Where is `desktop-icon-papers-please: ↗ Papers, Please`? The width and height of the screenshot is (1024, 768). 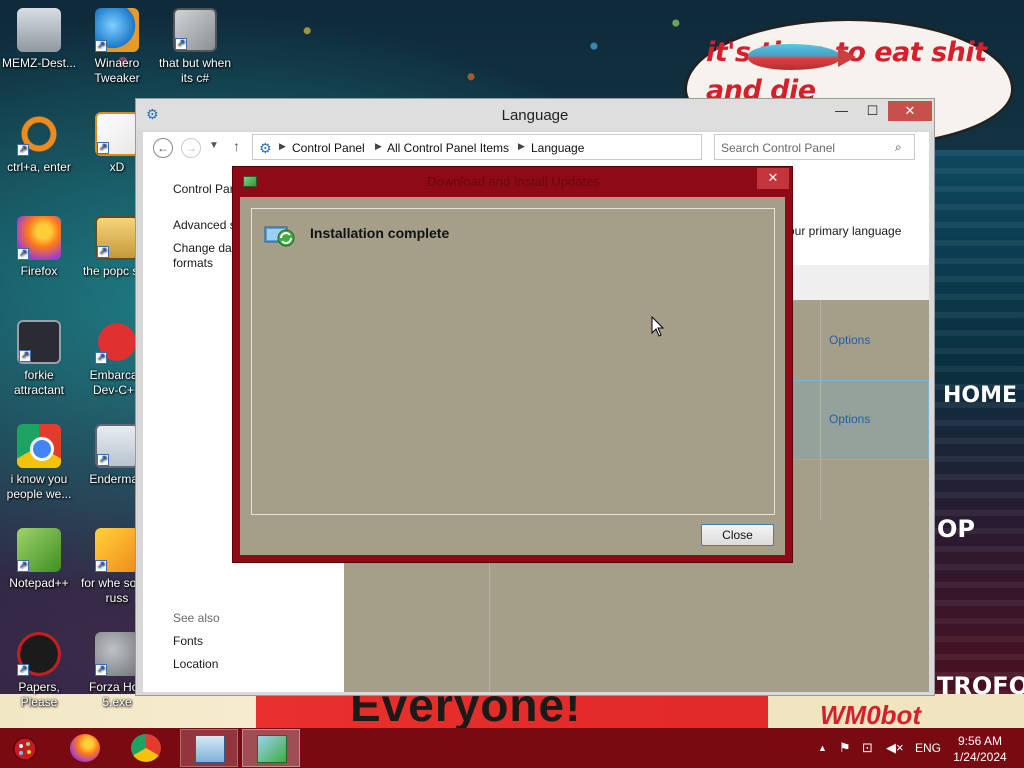
desktop-icon-papers-please: ↗ Papers, Please is located at coordinates (39, 671).